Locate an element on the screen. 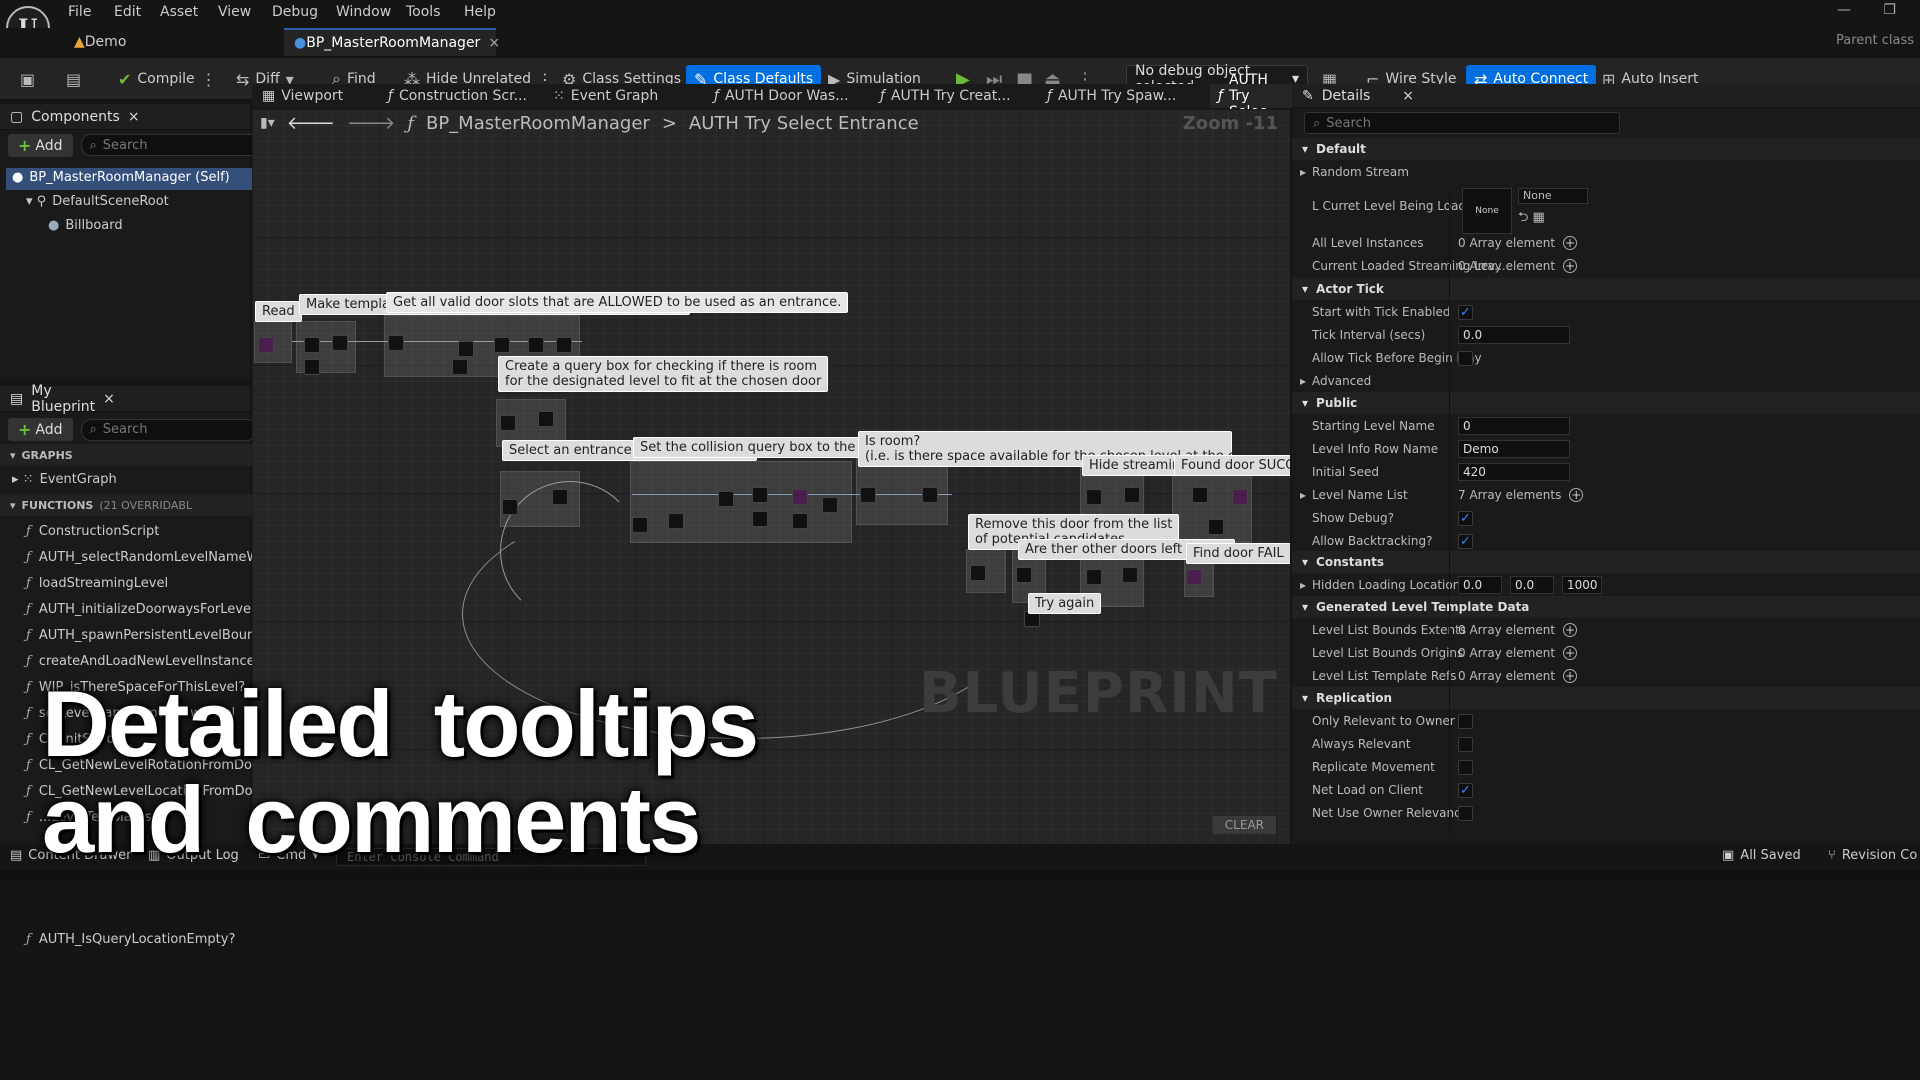  component-self: ● BP_MasterRoomManager (Self) is located at coordinates (121, 177).